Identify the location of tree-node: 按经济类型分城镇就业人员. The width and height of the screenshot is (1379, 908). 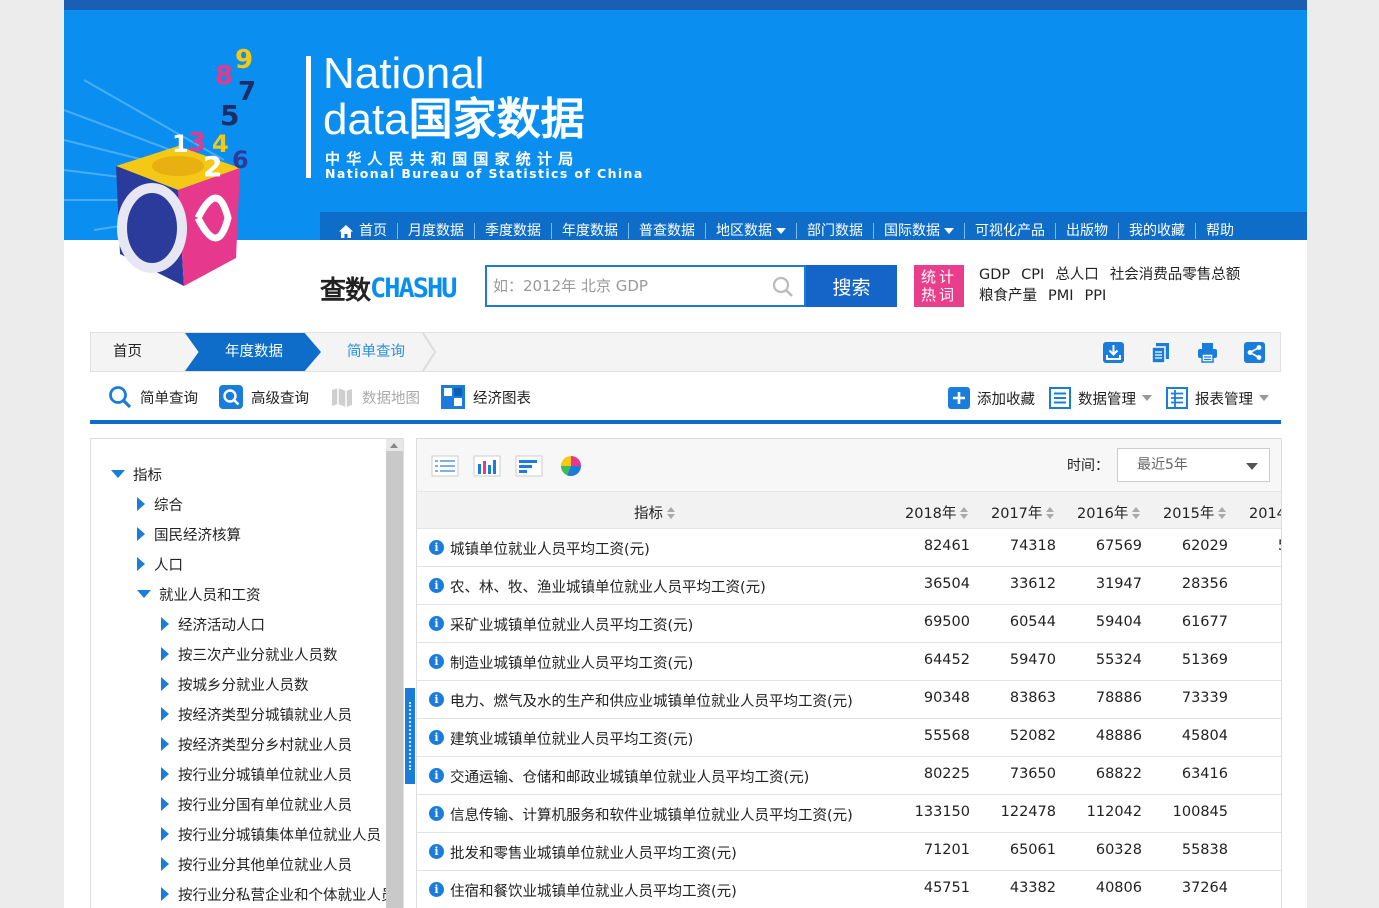
(256, 714).